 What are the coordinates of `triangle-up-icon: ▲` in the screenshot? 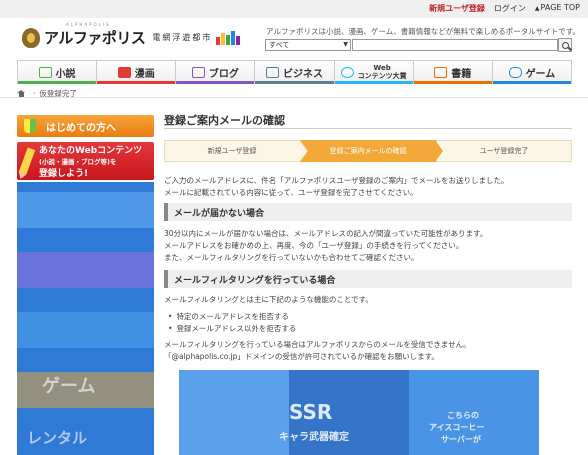 It's located at (537, 8).